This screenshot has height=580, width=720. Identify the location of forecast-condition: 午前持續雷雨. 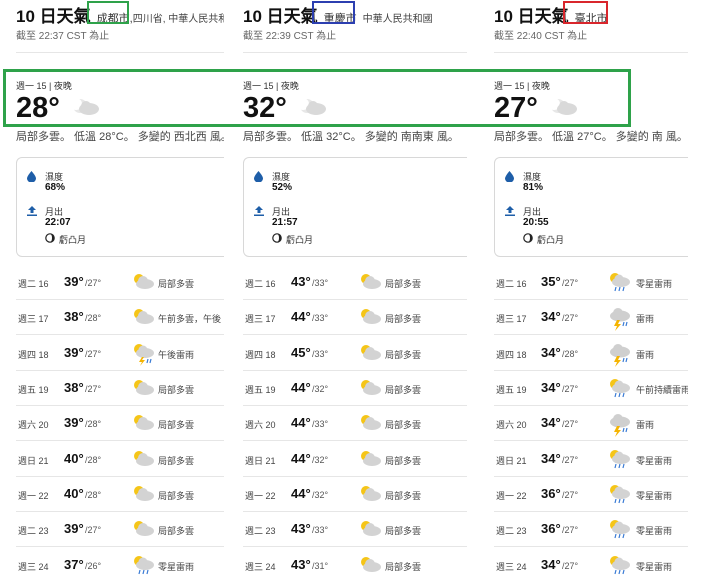
(662, 390).